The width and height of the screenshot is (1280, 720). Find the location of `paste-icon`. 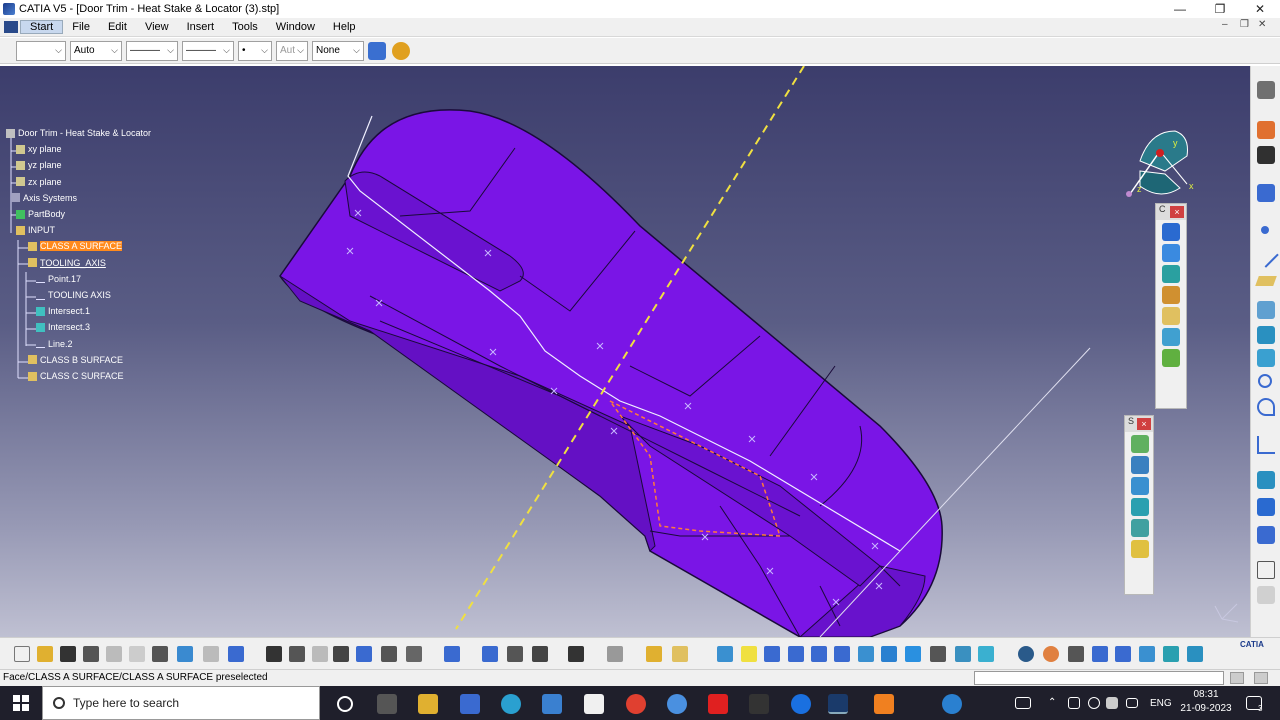

paste-icon is located at coordinates (160, 654).